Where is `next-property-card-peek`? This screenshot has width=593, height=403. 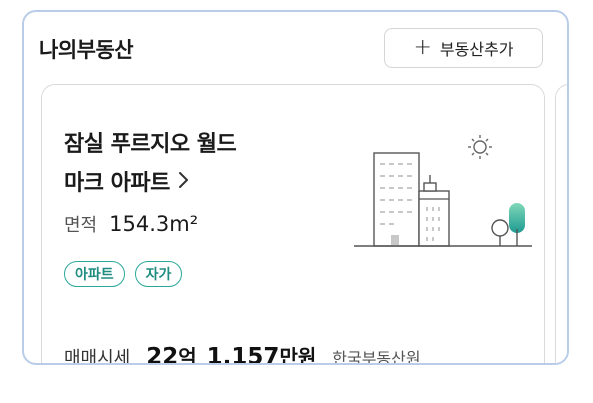
next-property-card-peek is located at coordinates (561, 223).